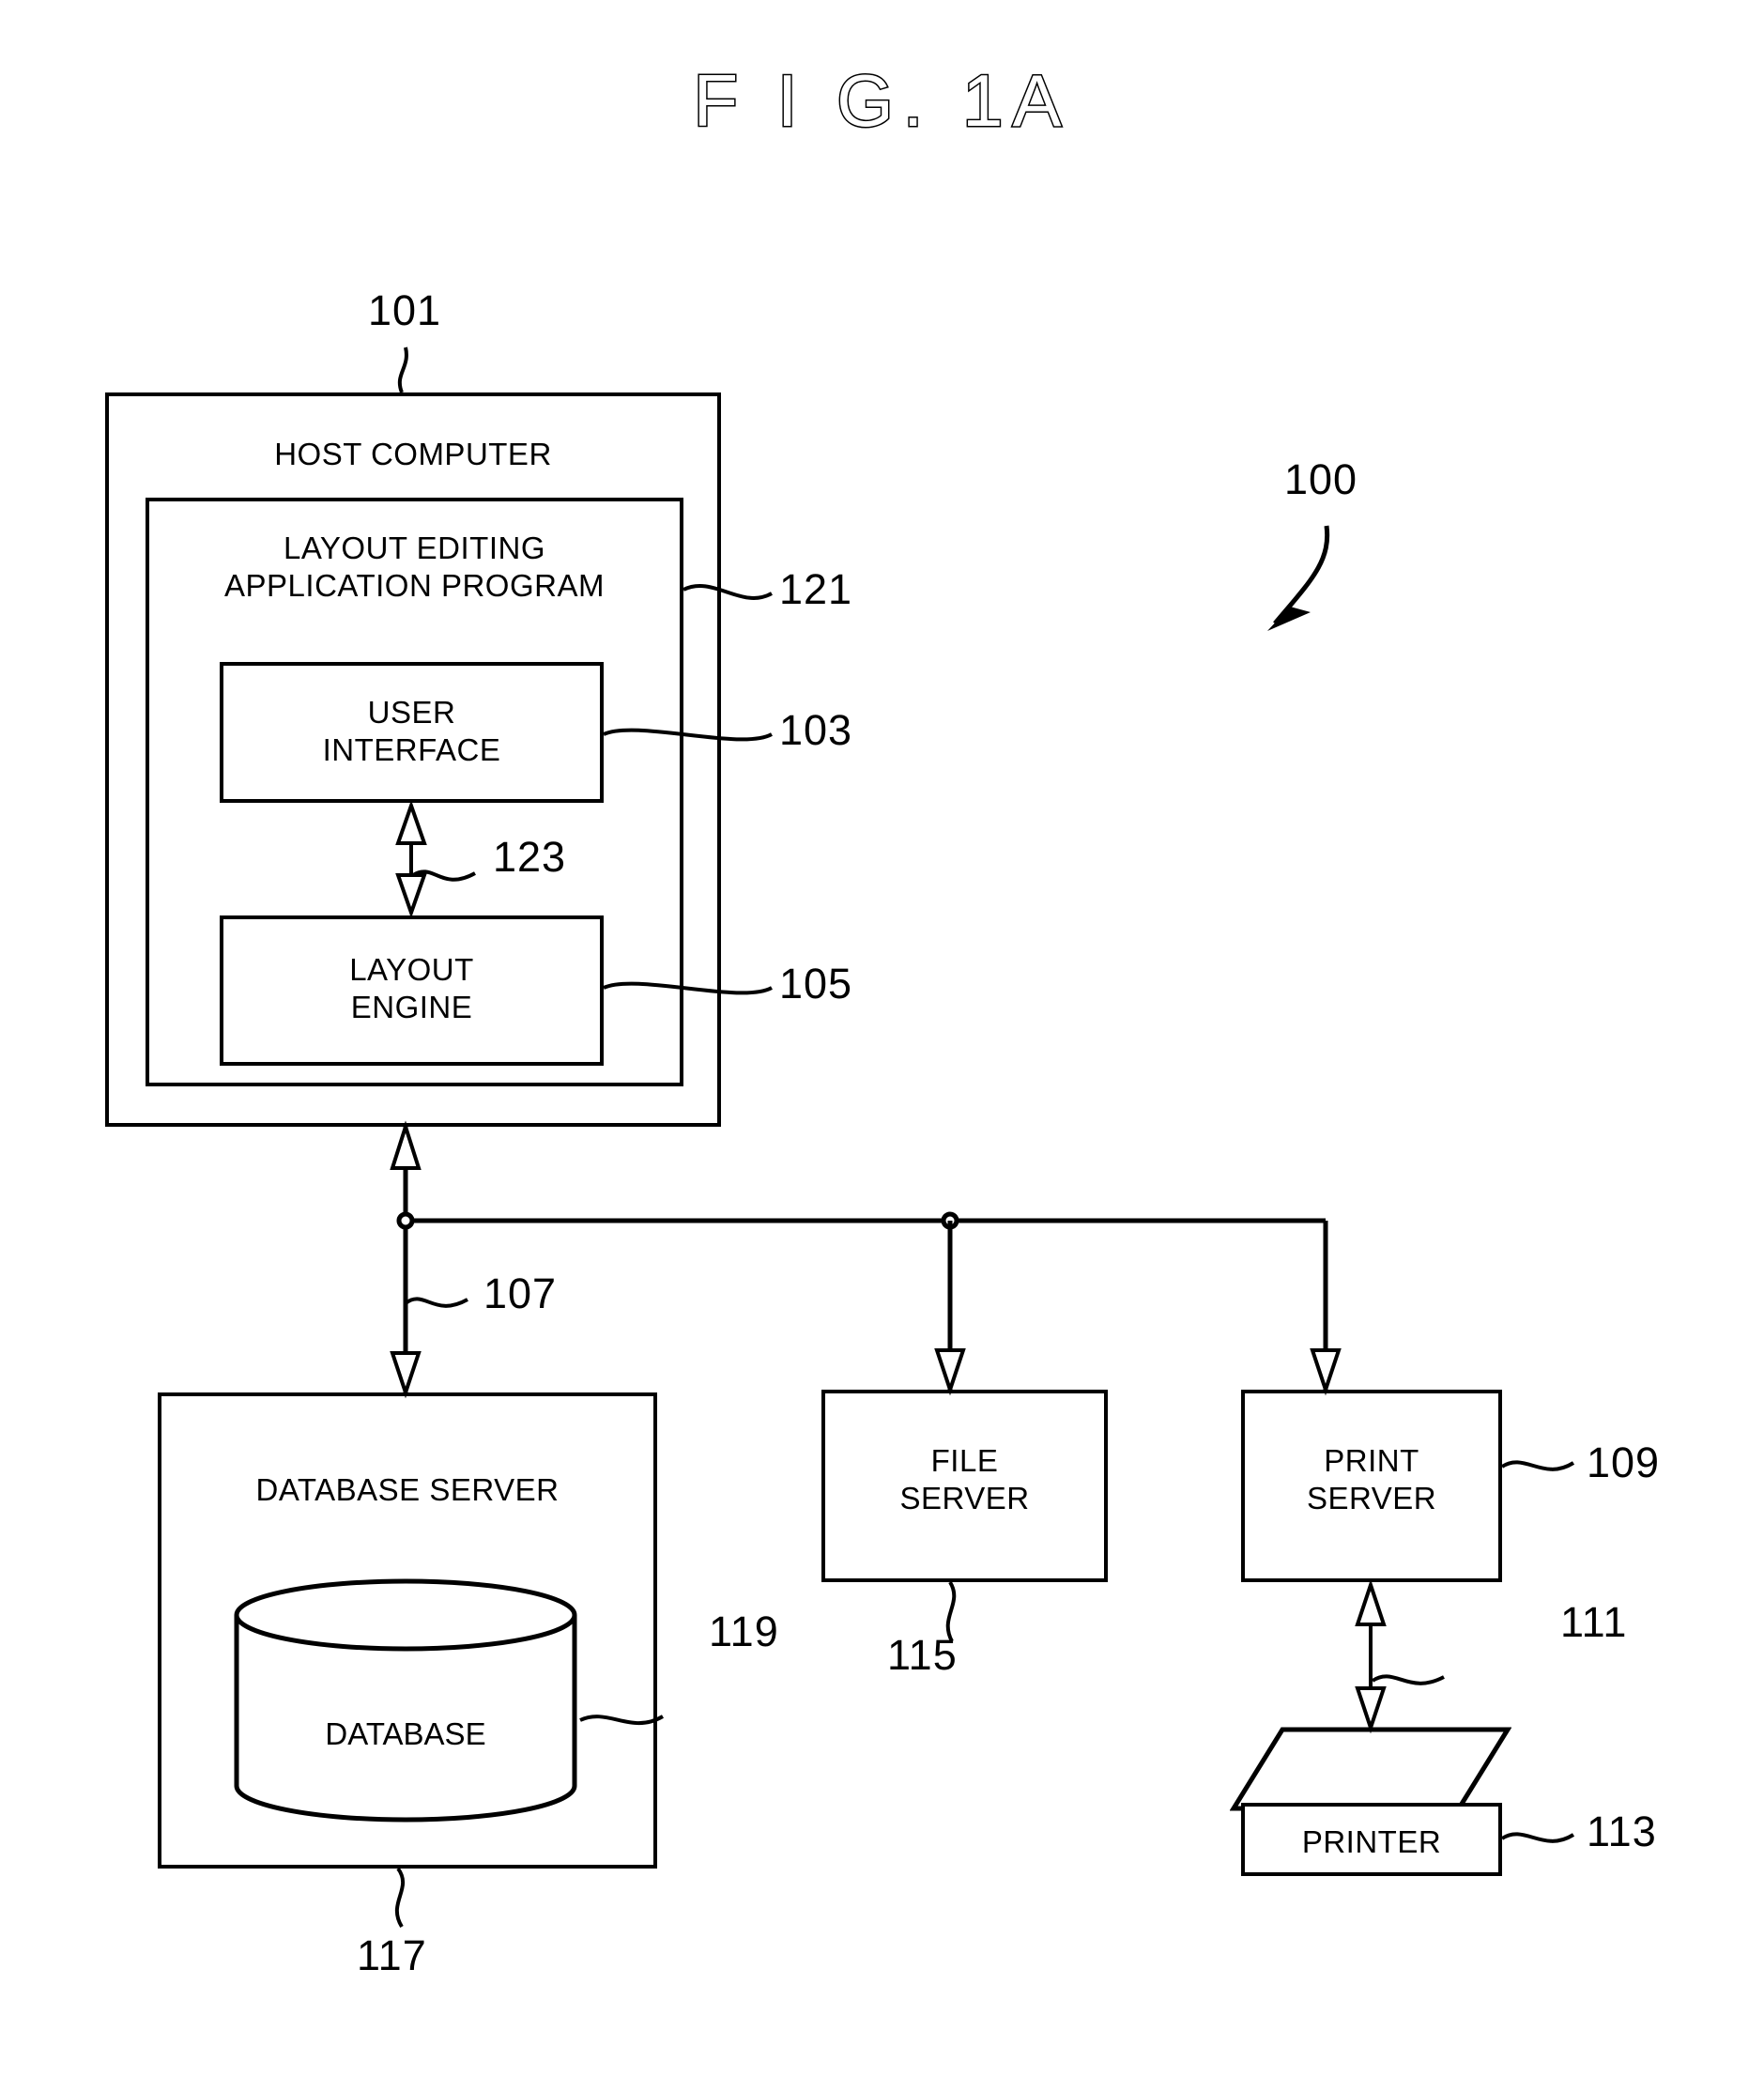  I want to click on leader-100-arrowhead, so click(1289, 619).